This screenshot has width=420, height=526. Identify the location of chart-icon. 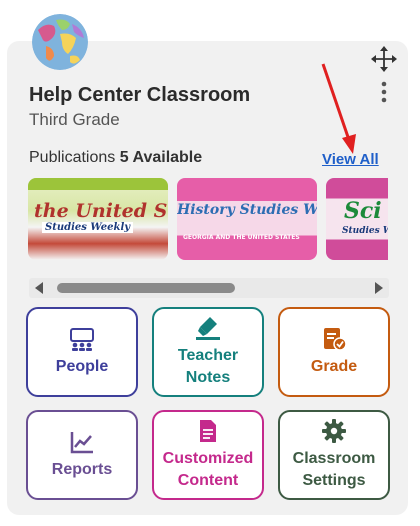
(81, 443).